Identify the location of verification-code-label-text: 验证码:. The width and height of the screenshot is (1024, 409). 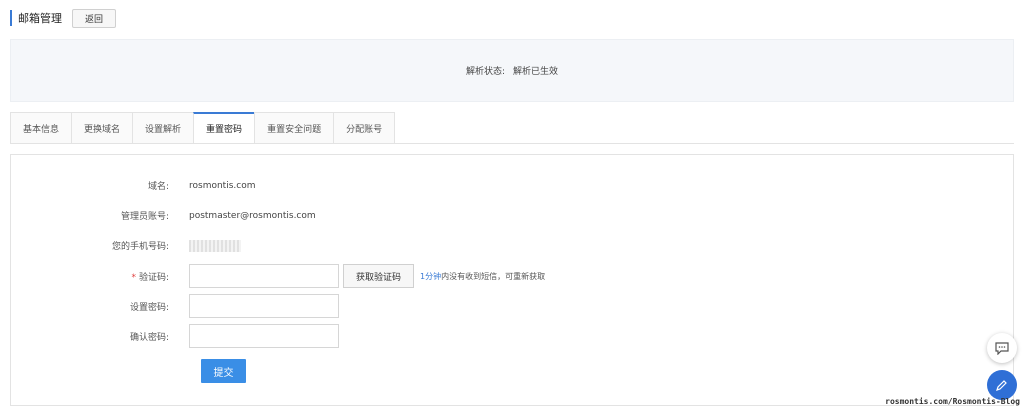
(153, 277).